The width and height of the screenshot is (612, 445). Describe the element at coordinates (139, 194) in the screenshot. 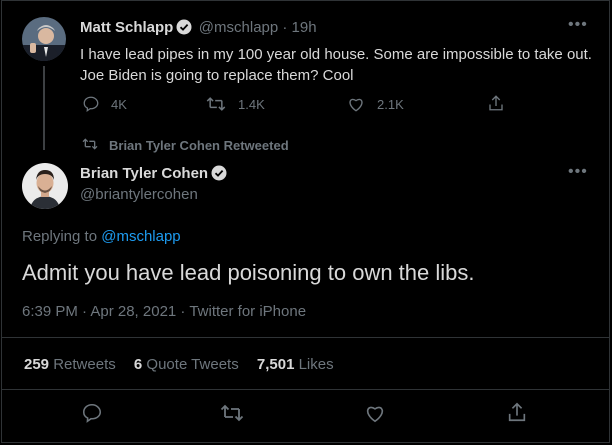

I see `main-handle: @briantylercohen` at that location.